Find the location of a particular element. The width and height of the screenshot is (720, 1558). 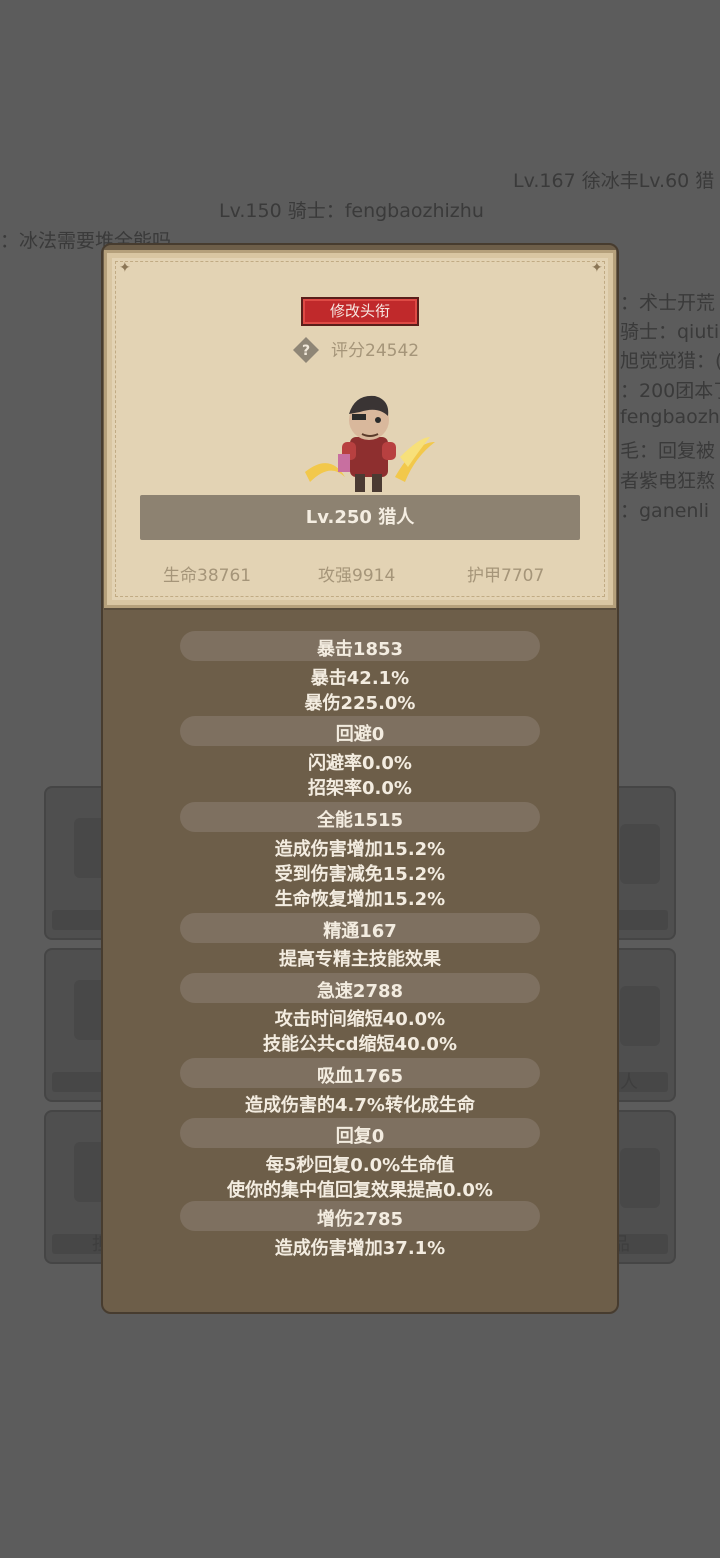

attribute-detail: 暴伤225.0% is located at coordinates (360, 703).